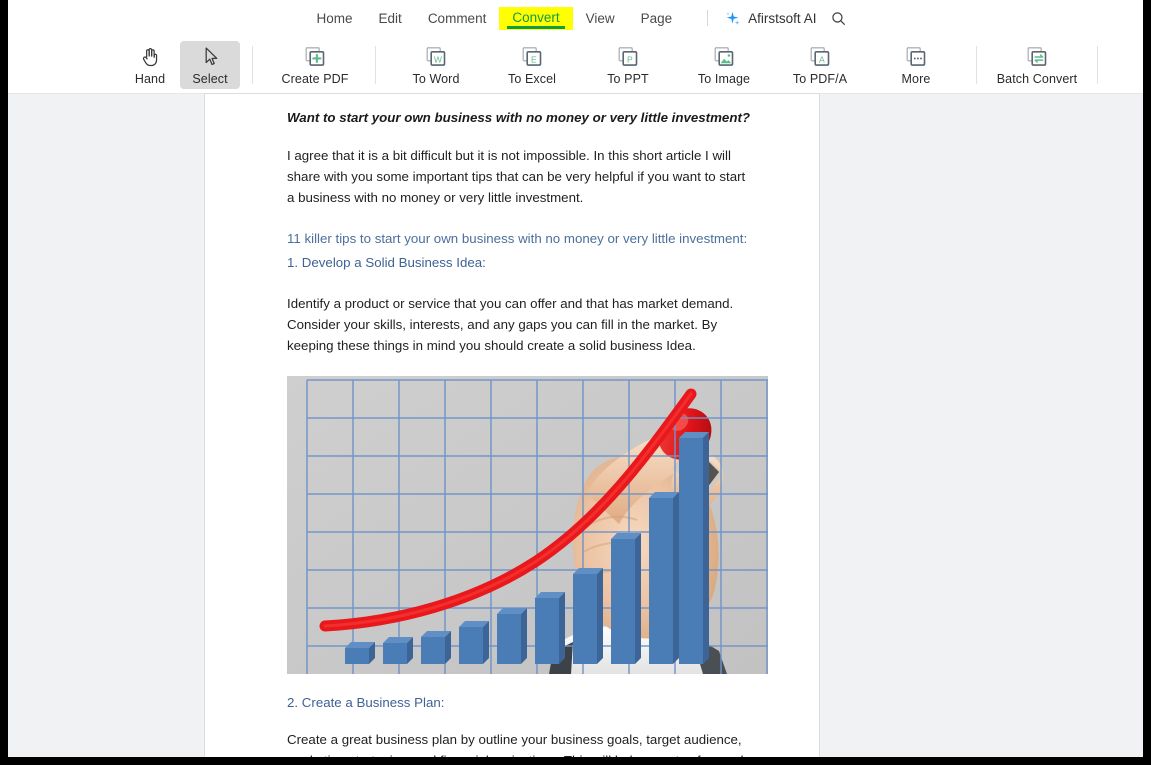 The image size is (1151, 765). I want to click on tool-create-pdf-label: Create PDF, so click(315, 78).